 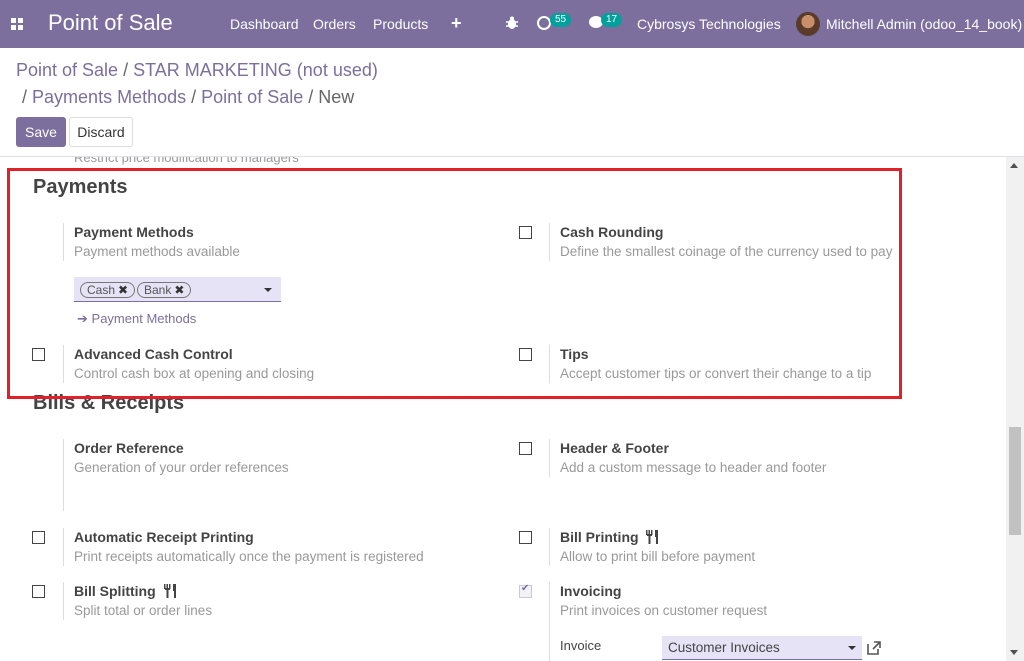 I want to click on dropdown-caret-icon, so click(x=852, y=648).